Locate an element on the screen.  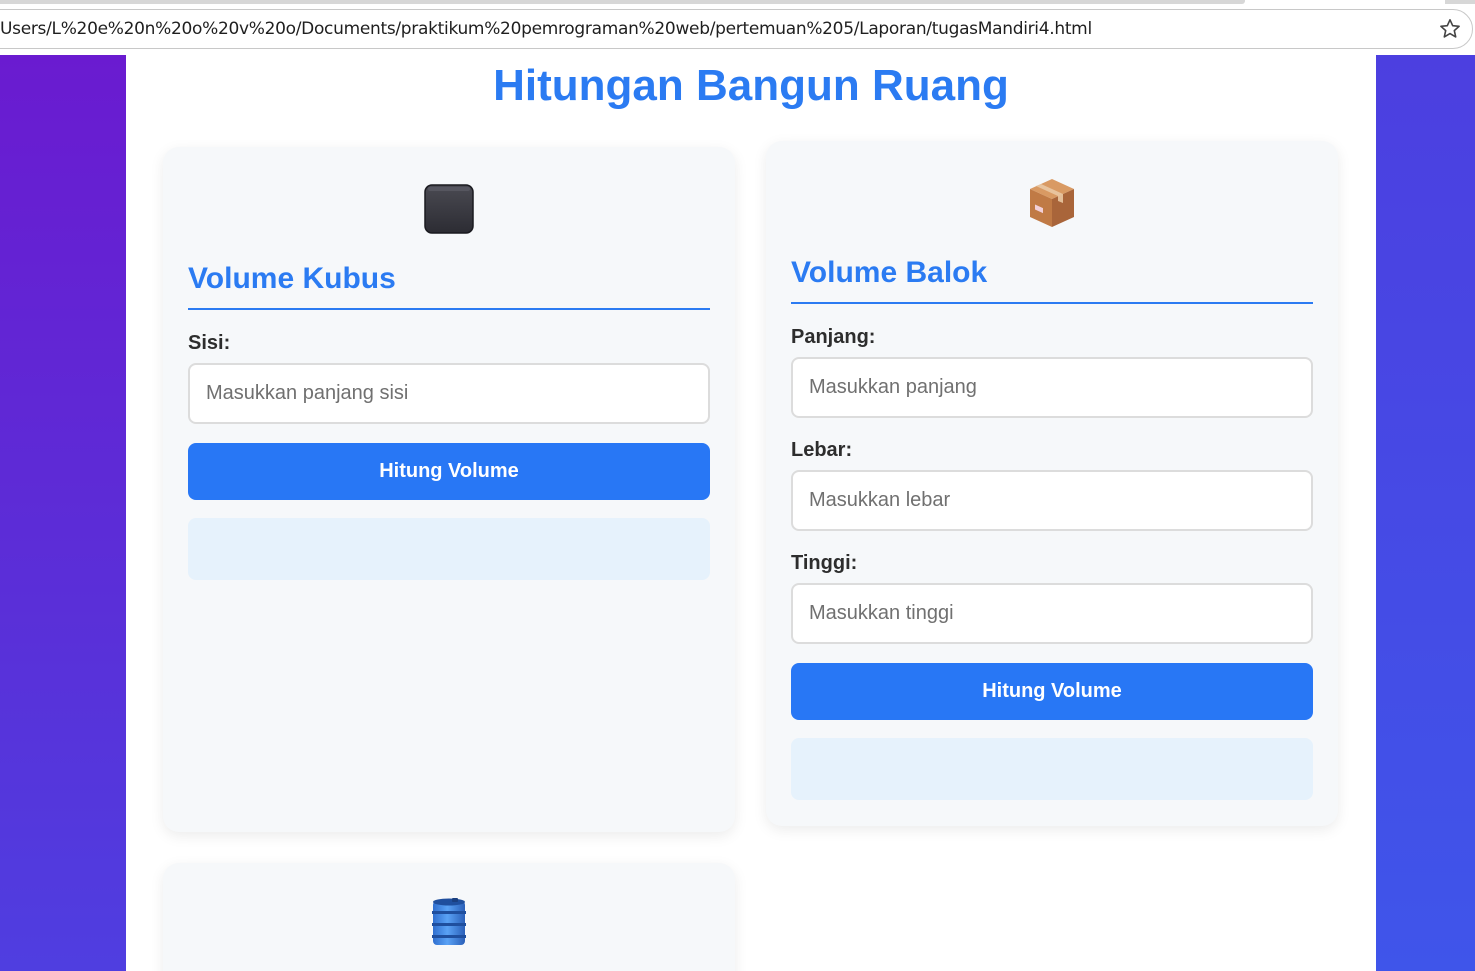
lebar-label: Lebar: is located at coordinates (822, 450).